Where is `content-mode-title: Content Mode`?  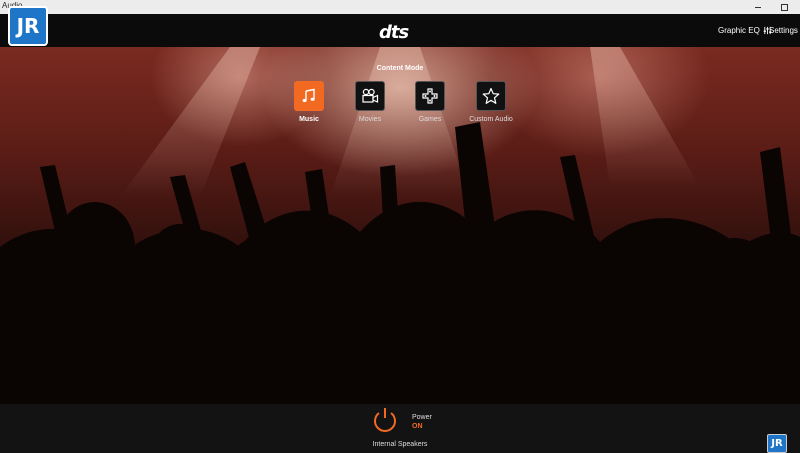 content-mode-title: Content Mode is located at coordinates (400, 68).